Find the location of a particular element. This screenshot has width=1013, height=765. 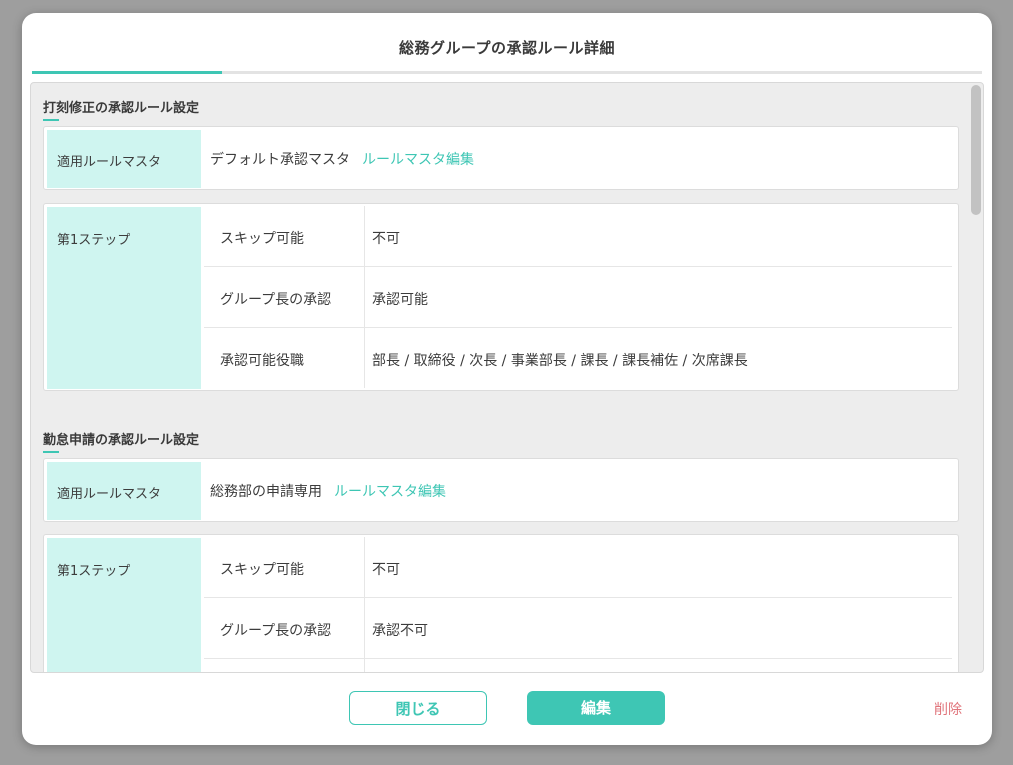

scrollbar is located at coordinates (976, 377).